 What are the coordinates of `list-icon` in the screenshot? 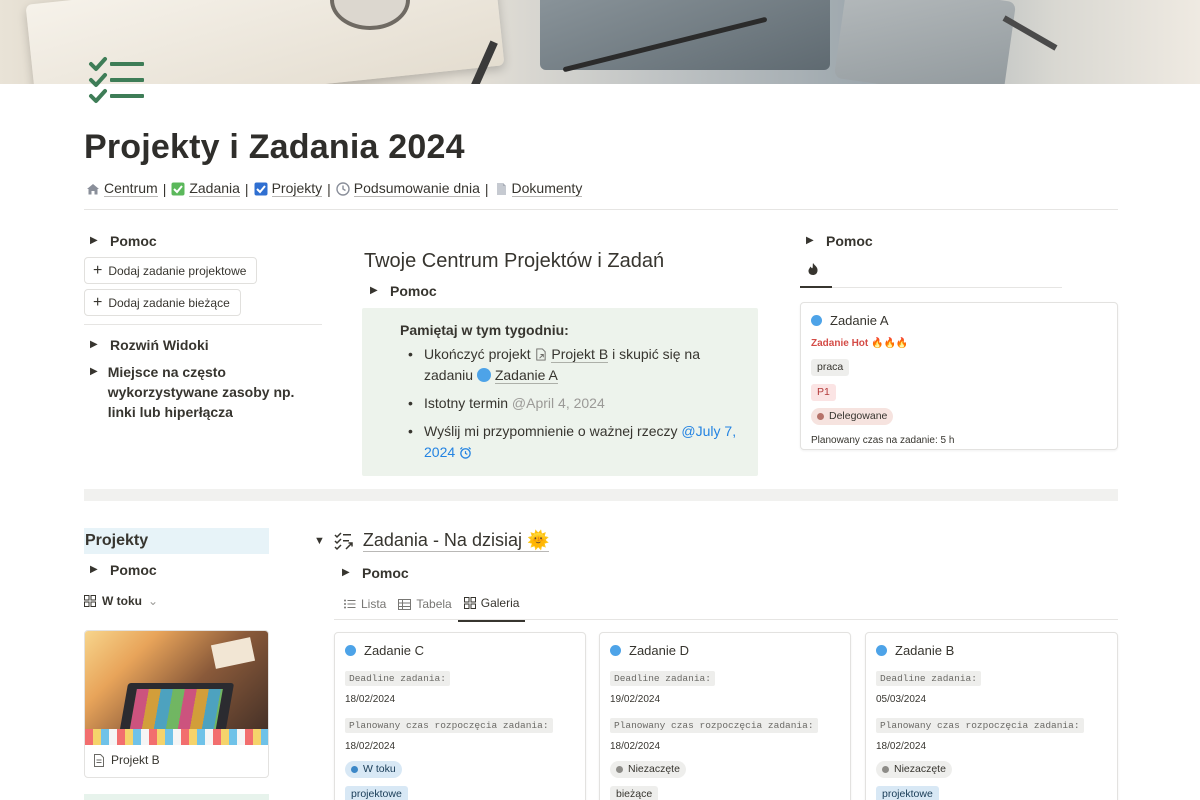 It's located at (350, 604).